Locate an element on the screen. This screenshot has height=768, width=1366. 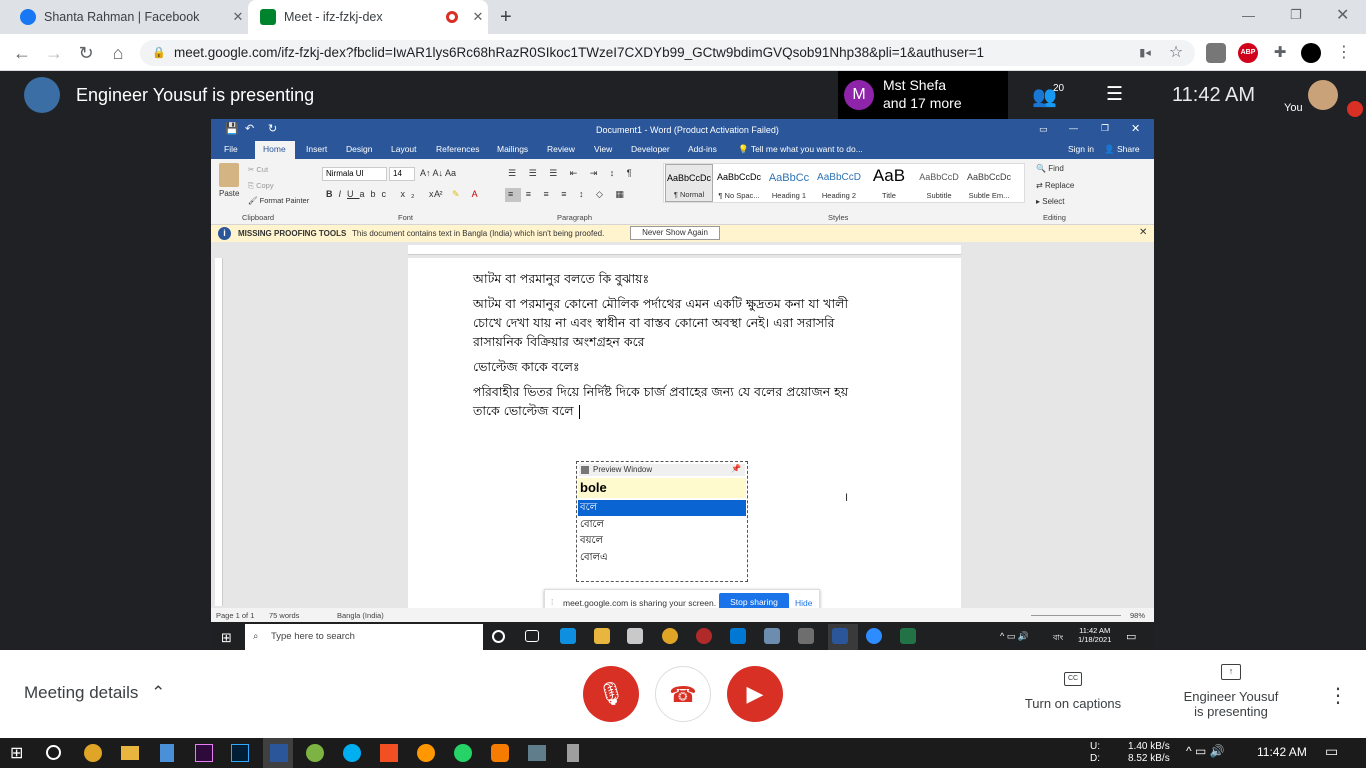
leave-call-button: ☎ is located at coordinates (683, 694).